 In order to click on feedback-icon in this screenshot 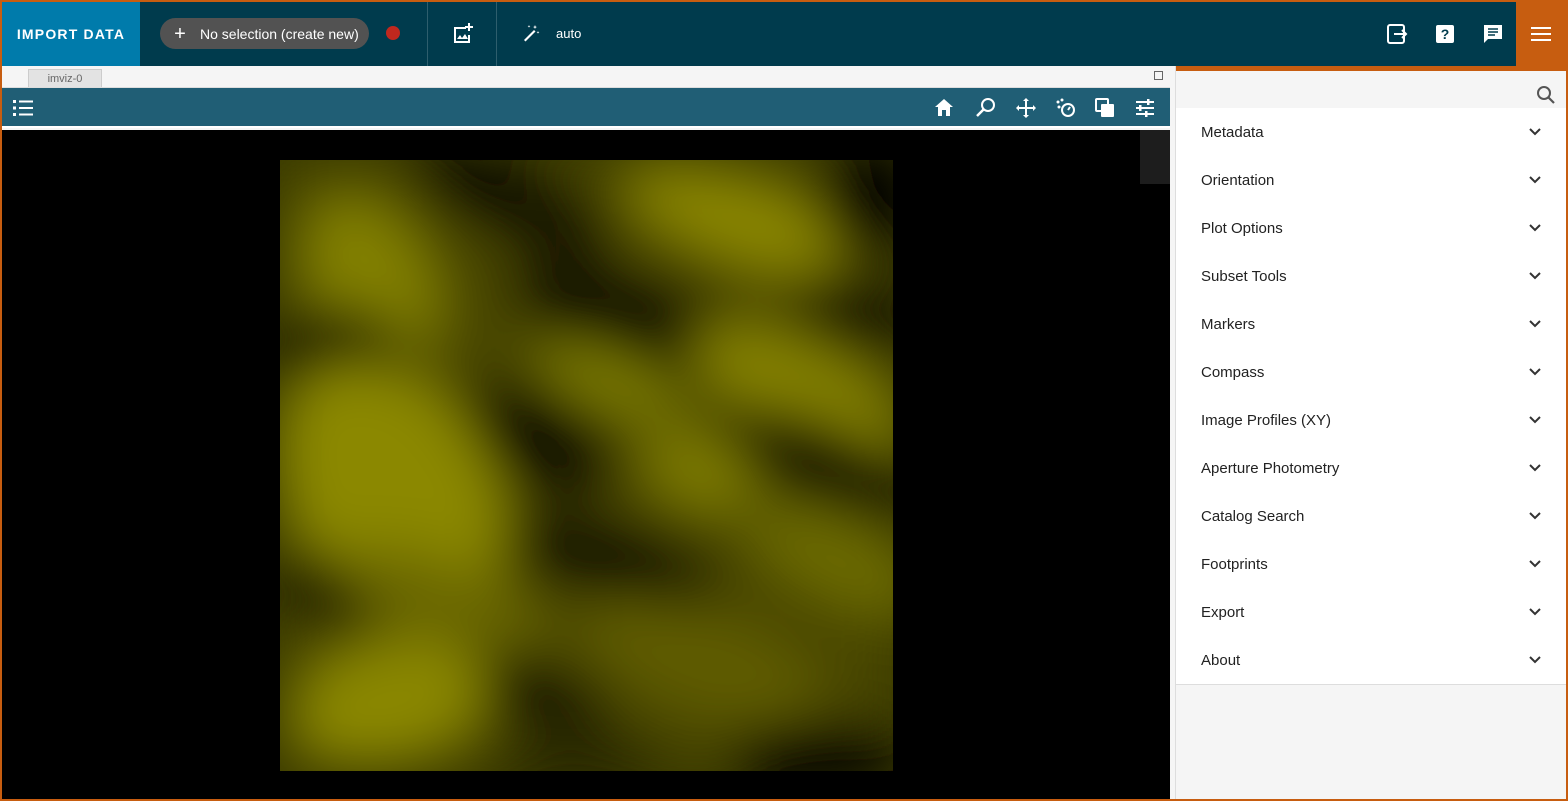, I will do `click(1493, 34)`.